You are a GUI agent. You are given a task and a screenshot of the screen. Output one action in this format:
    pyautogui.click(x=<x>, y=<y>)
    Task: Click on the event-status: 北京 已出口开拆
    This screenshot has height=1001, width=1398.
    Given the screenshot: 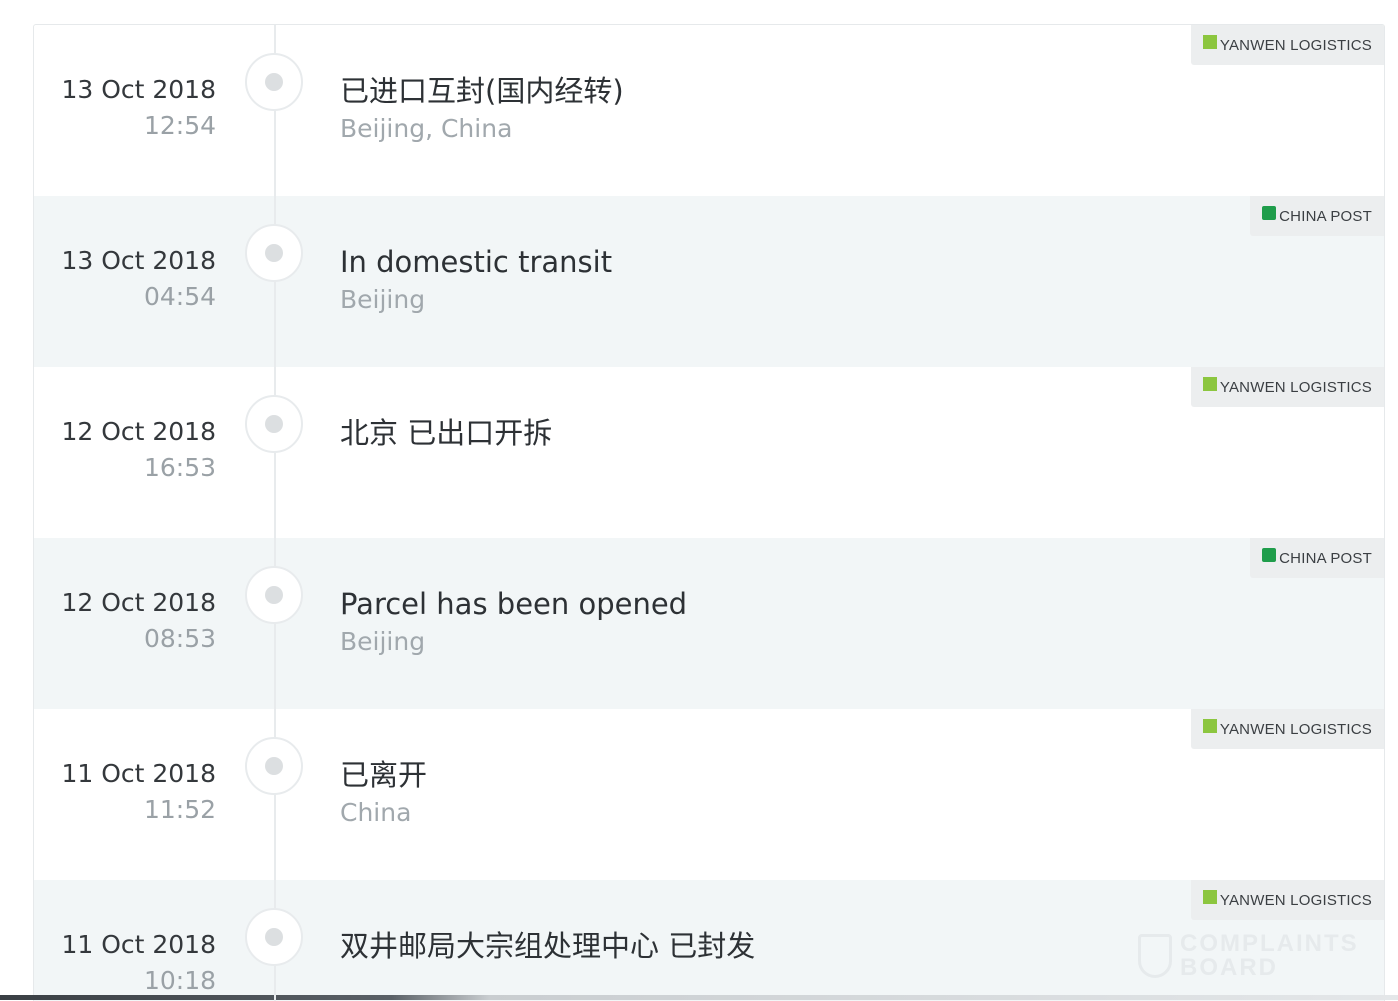 What is the action you would take?
    pyautogui.click(x=446, y=433)
    